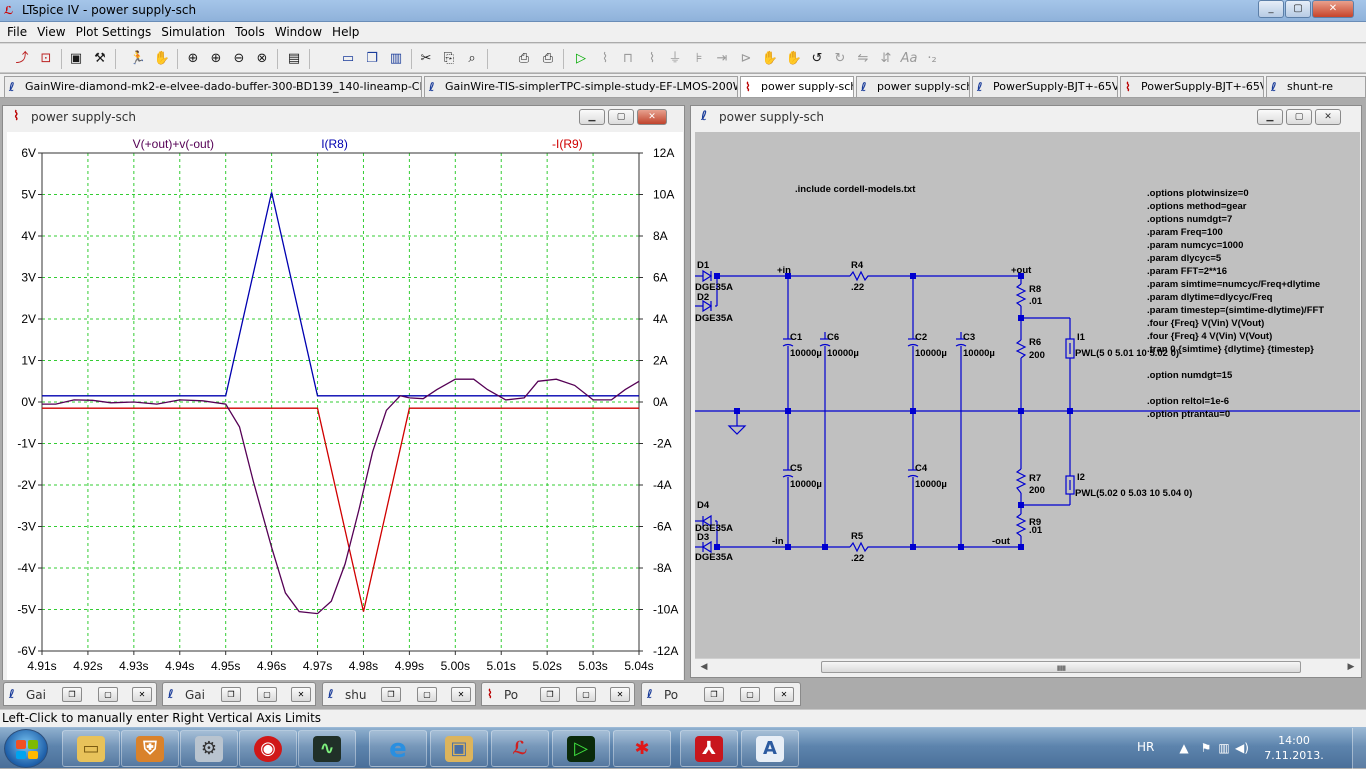 The height and width of the screenshot is (769, 1366). I want to click on i2-value: PWL(5.02 0 5.03 10 5.04 0), so click(1133, 493).